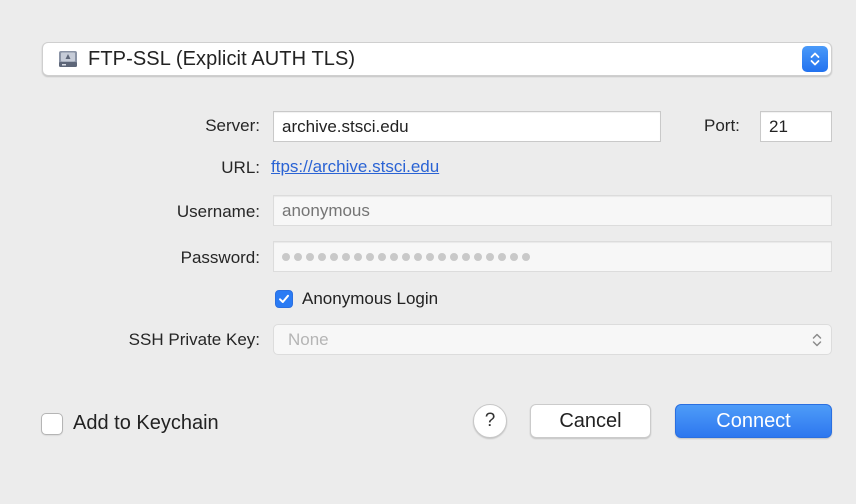 Image resolution: width=856 pixels, height=504 pixels. What do you see at coordinates (308, 339) in the screenshot?
I see `ssh-key-value: None` at bounding box center [308, 339].